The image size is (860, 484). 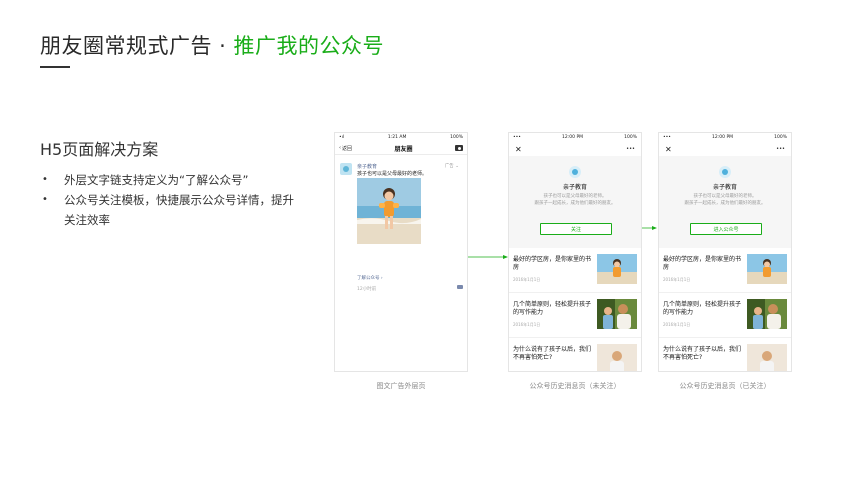 What do you see at coordinates (725, 386) in the screenshot?
I see `caption-followed: 公众号历史消息页（已关注）` at bounding box center [725, 386].